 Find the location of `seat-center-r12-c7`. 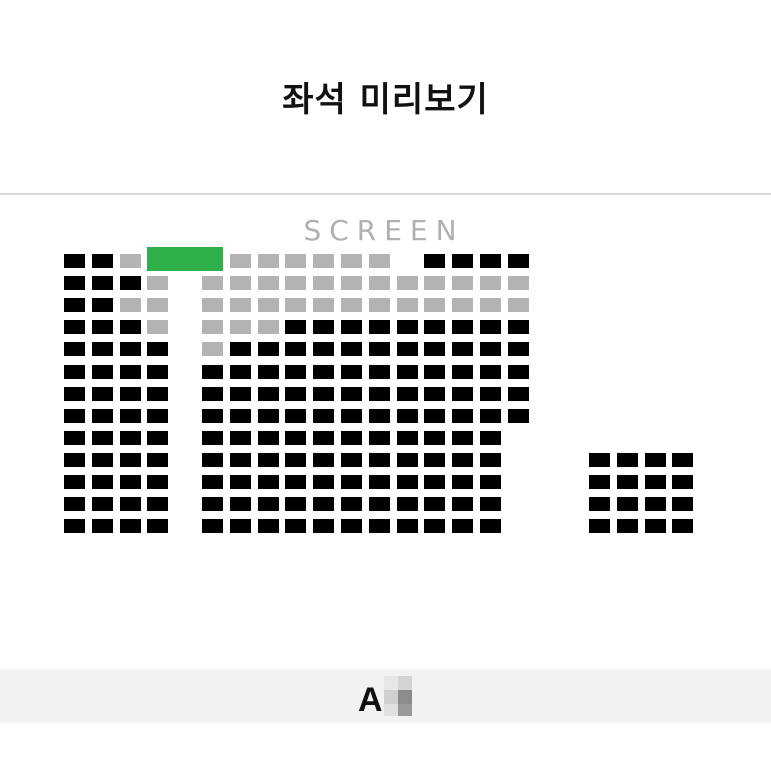

seat-center-r12-c7 is located at coordinates (379, 504).